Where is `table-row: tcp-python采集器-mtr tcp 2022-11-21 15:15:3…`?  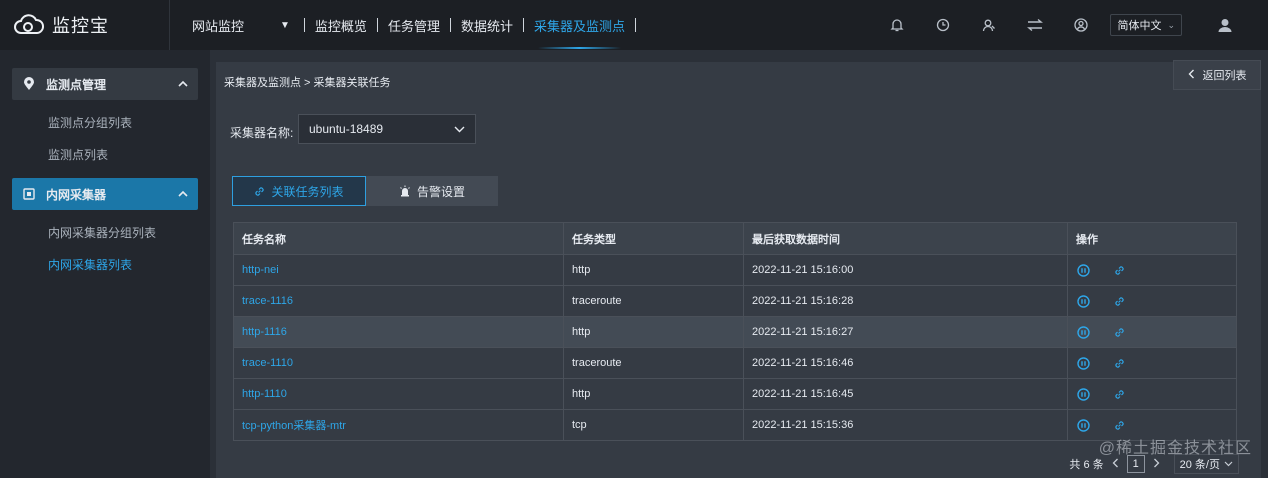
table-row: tcp-python采集器-mtr tcp 2022-11-21 15:15:3… is located at coordinates (735, 424).